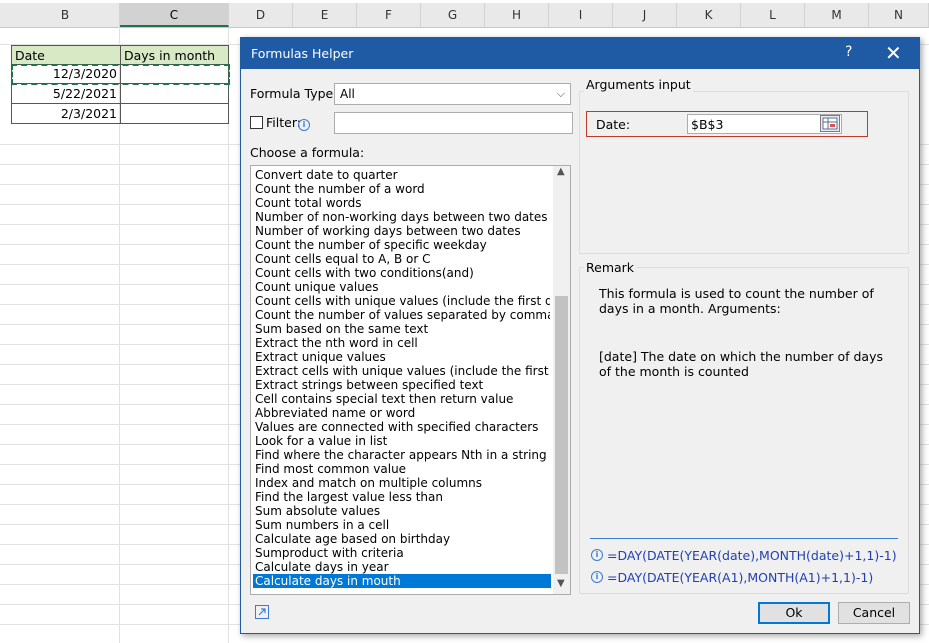 Image resolution: width=929 pixels, height=643 pixels. What do you see at coordinates (294, 93) in the screenshot?
I see `formula-type-label: Formula Type:` at bounding box center [294, 93].